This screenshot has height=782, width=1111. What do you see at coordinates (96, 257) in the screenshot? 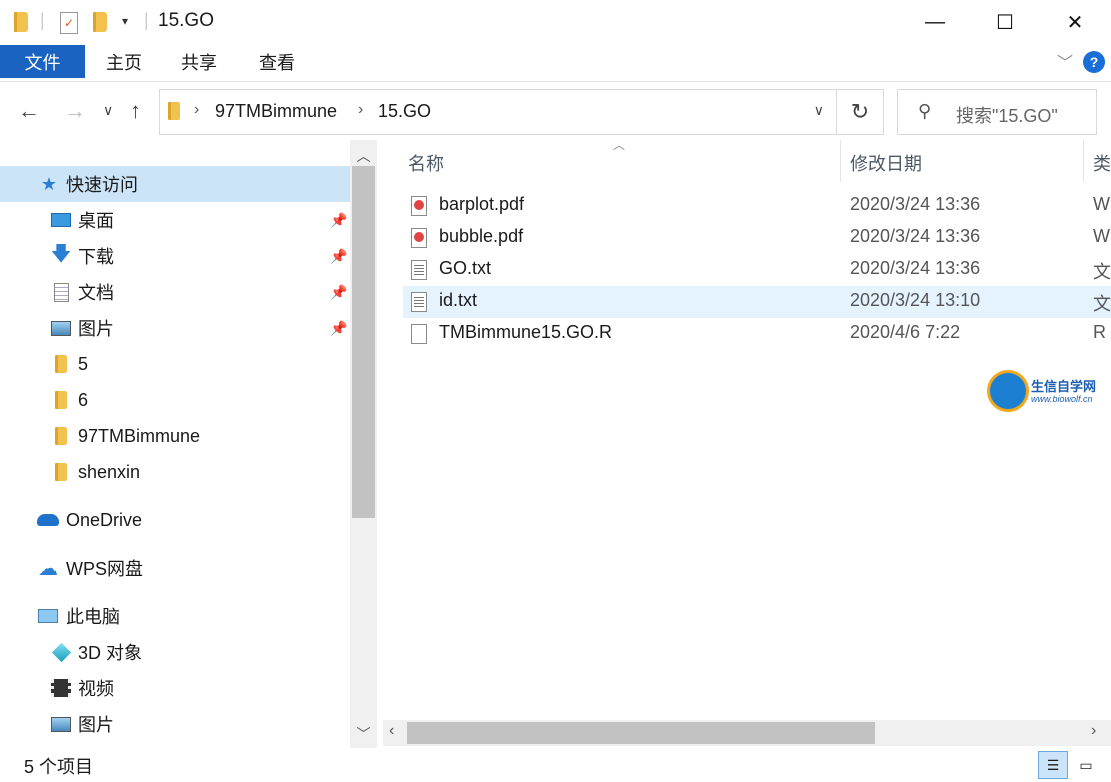
I see `nav-item-label: 下载` at bounding box center [96, 257].